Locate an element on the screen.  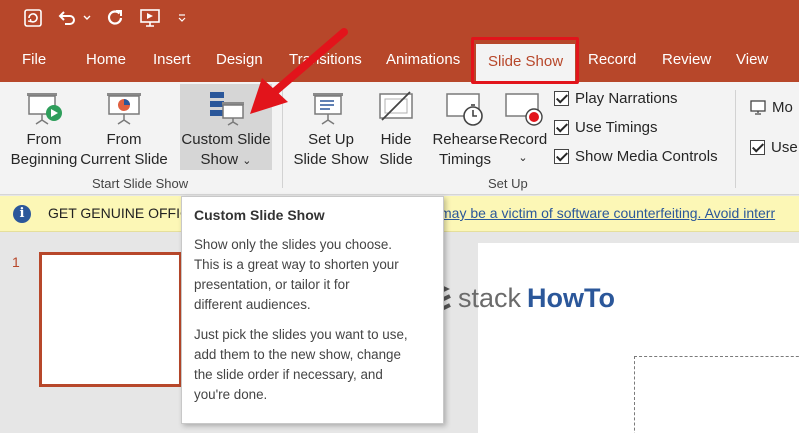
quick-access-toolbar is located at coordinates (399, 19).